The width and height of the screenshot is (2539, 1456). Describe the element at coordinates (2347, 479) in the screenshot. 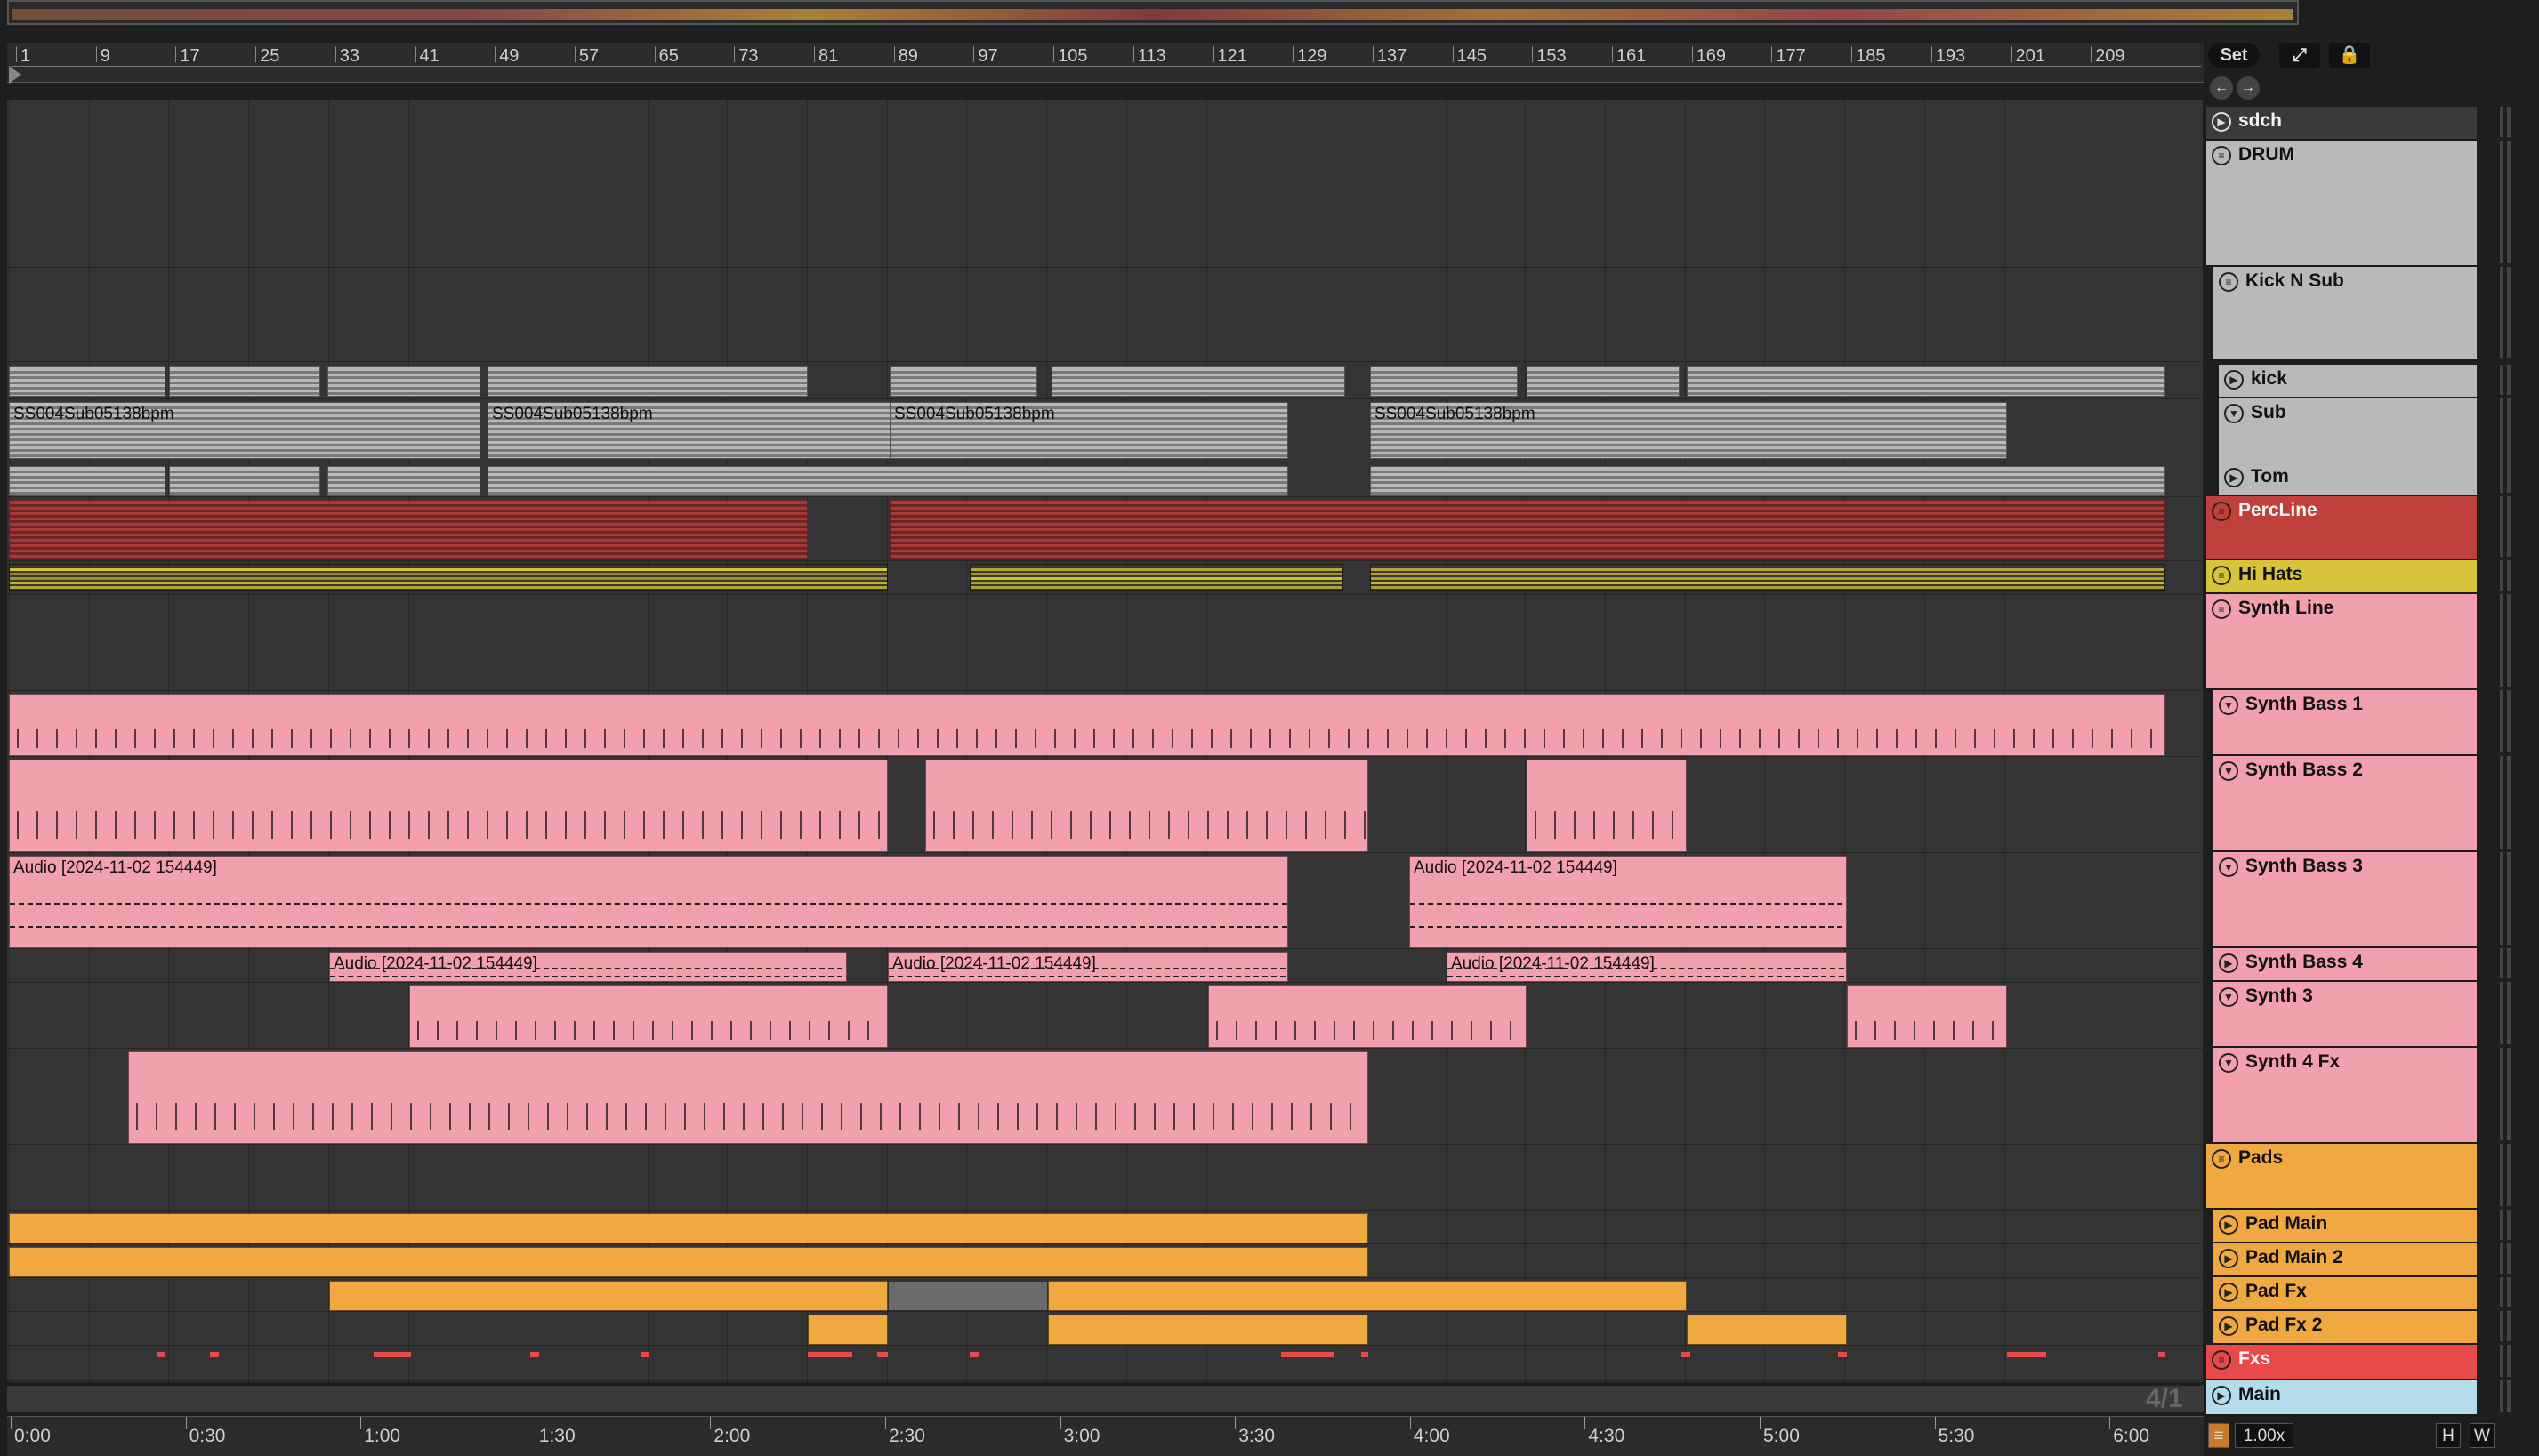

I see `track-header: ▶ Tom` at that location.